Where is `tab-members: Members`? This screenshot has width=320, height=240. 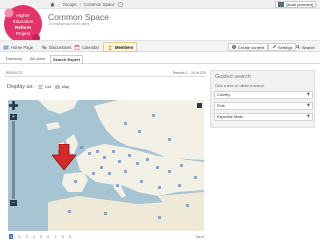
tab-members: Members is located at coordinates (120, 47).